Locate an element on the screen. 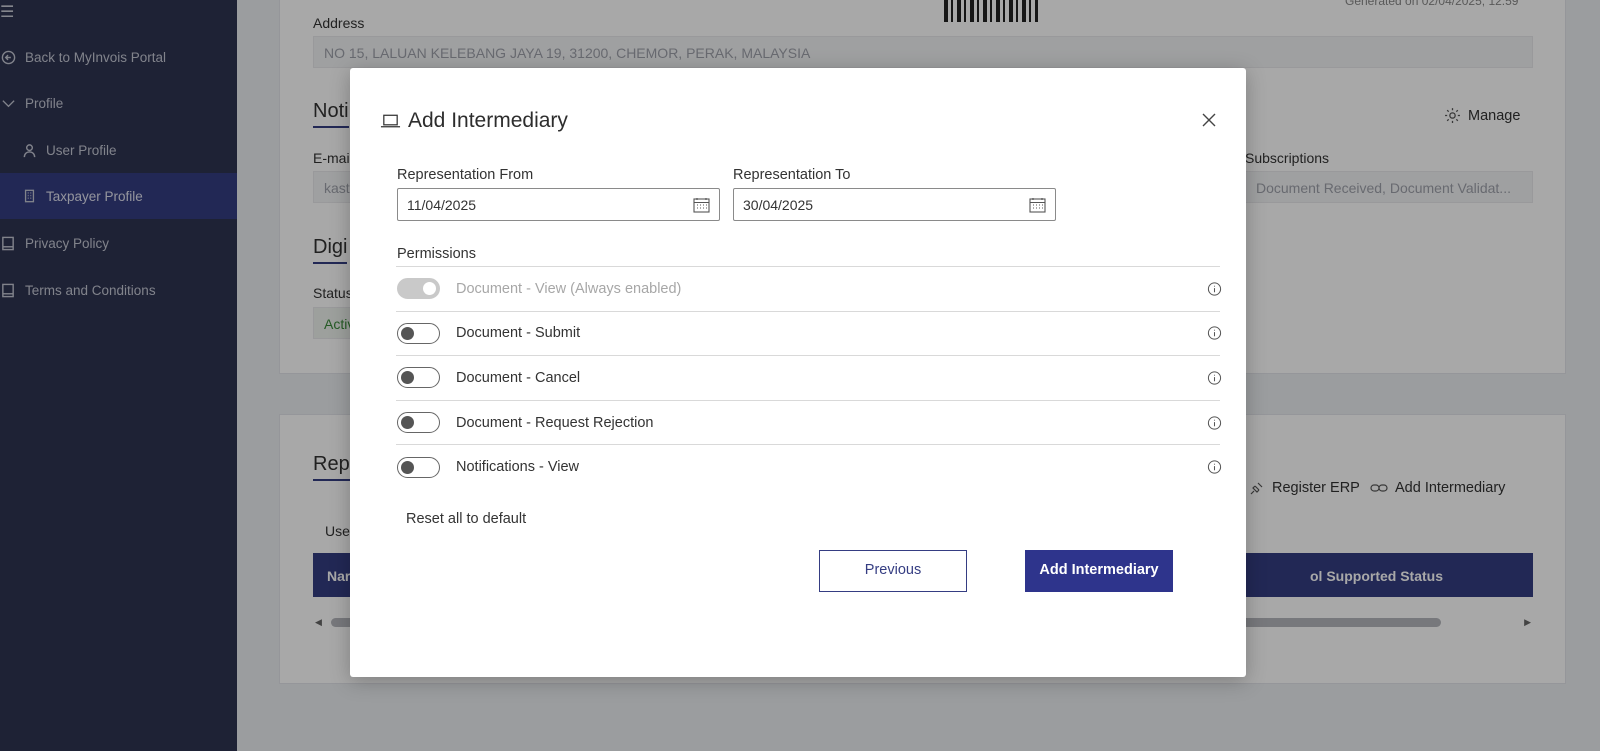  permission-label: Document - Cancel is located at coordinates (518, 377).